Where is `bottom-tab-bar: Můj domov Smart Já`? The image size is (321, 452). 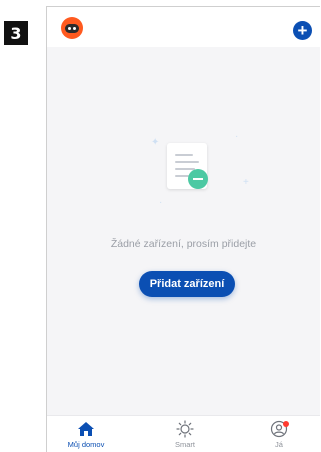
bottom-tab-bar: Můj domov Smart Já is located at coordinates (183, 433).